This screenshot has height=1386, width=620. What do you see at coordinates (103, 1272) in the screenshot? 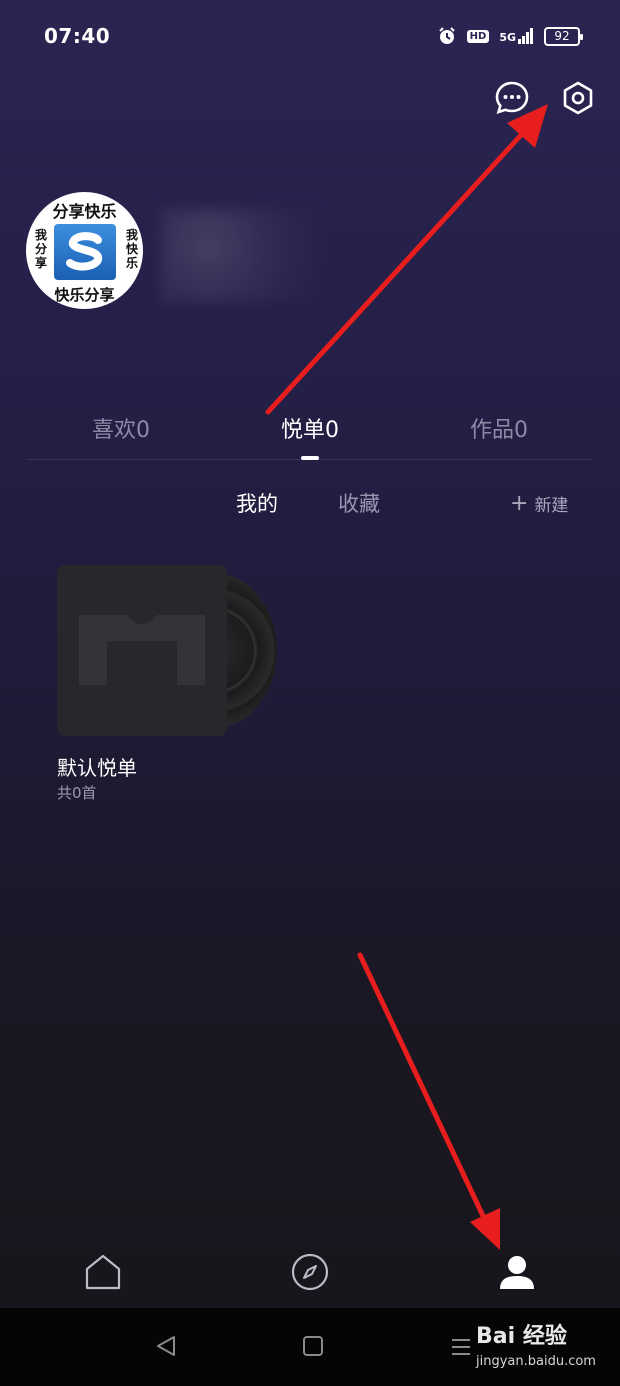
I see `home-icon` at bounding box center [103, 1272].